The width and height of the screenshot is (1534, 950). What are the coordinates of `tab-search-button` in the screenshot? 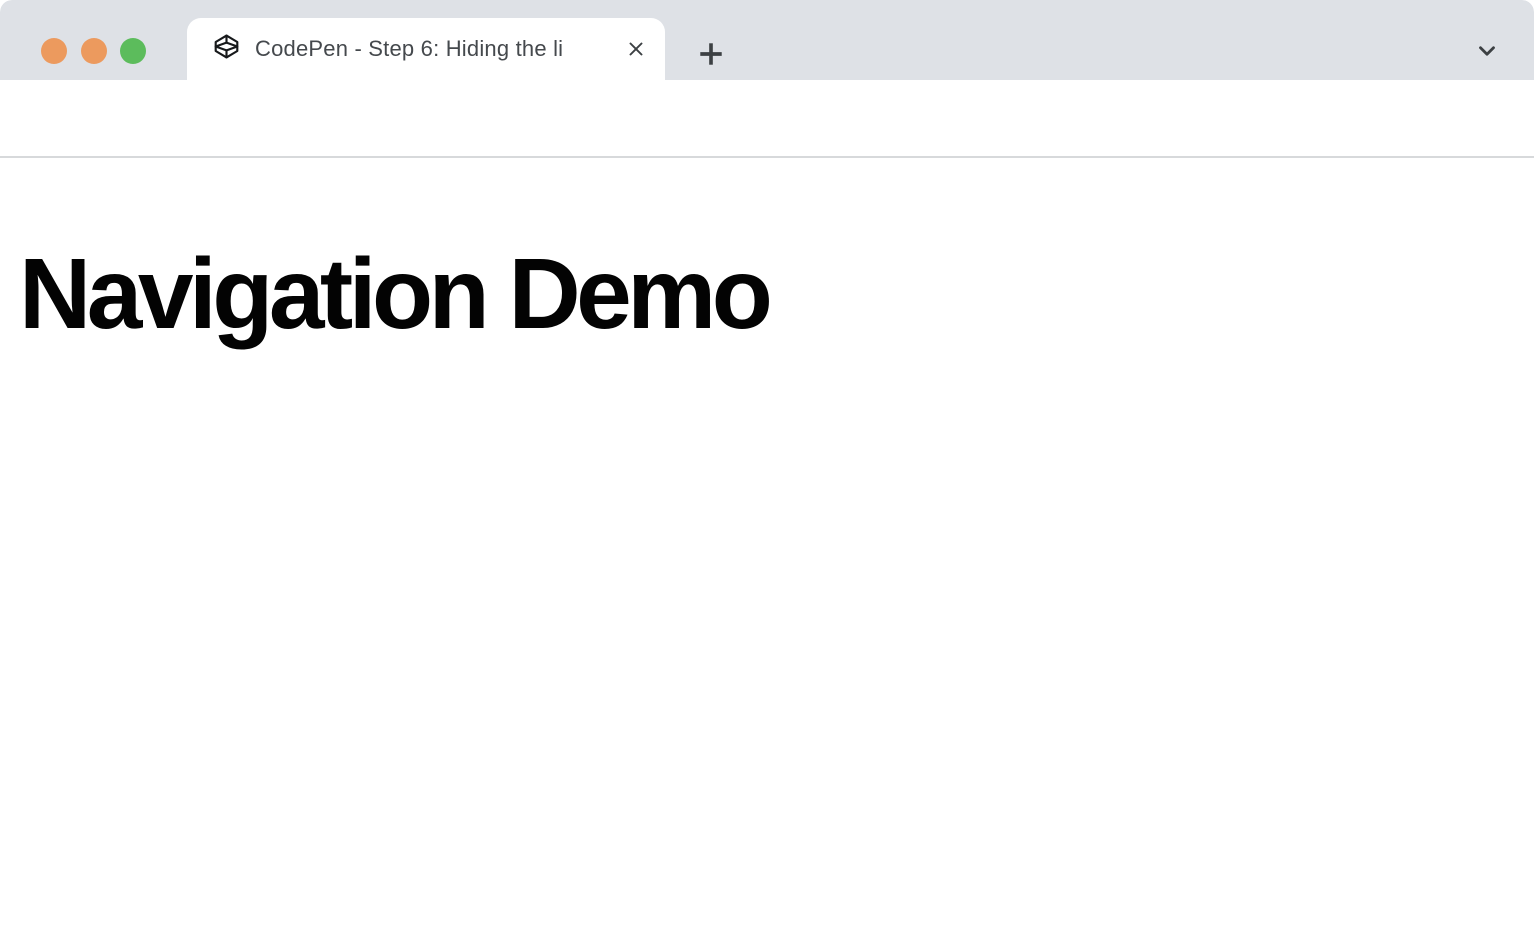 It's located at (1487, 51).